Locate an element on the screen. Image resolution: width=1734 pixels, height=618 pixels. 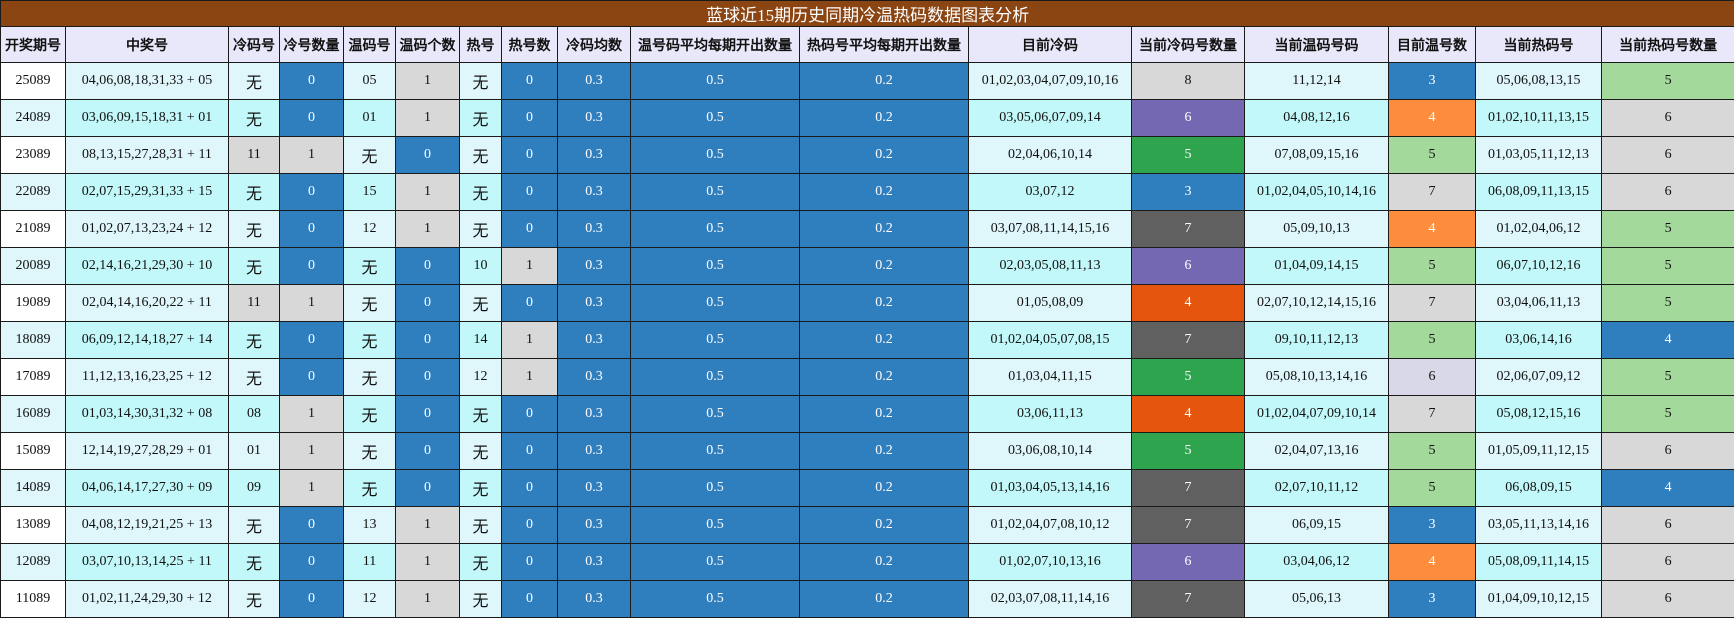
table-cell: 01,02,04,06,12 is located at coordinates (1538, 229).